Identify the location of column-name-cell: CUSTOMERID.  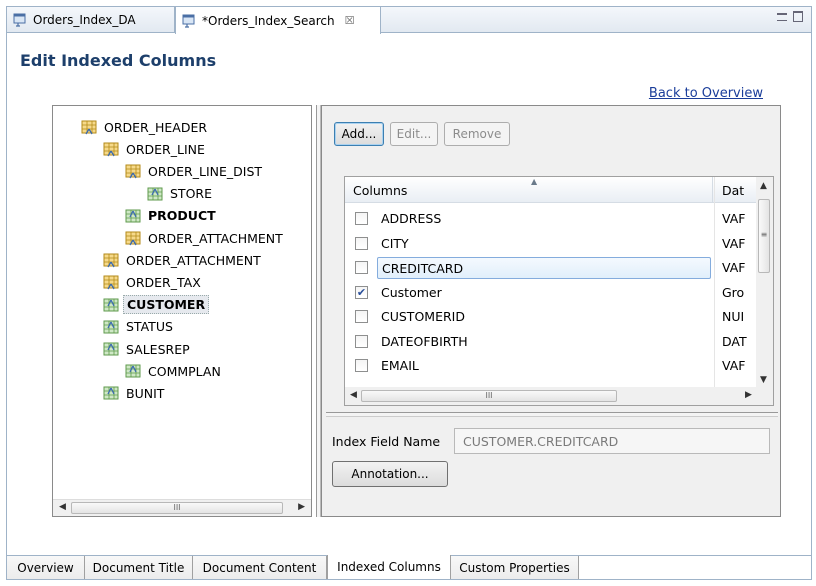
(423, 316).